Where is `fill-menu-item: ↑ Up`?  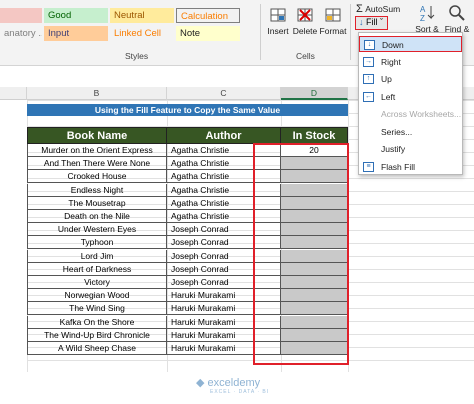
fill-menu-item: ↑ Up is located at coordinates (410, 79).